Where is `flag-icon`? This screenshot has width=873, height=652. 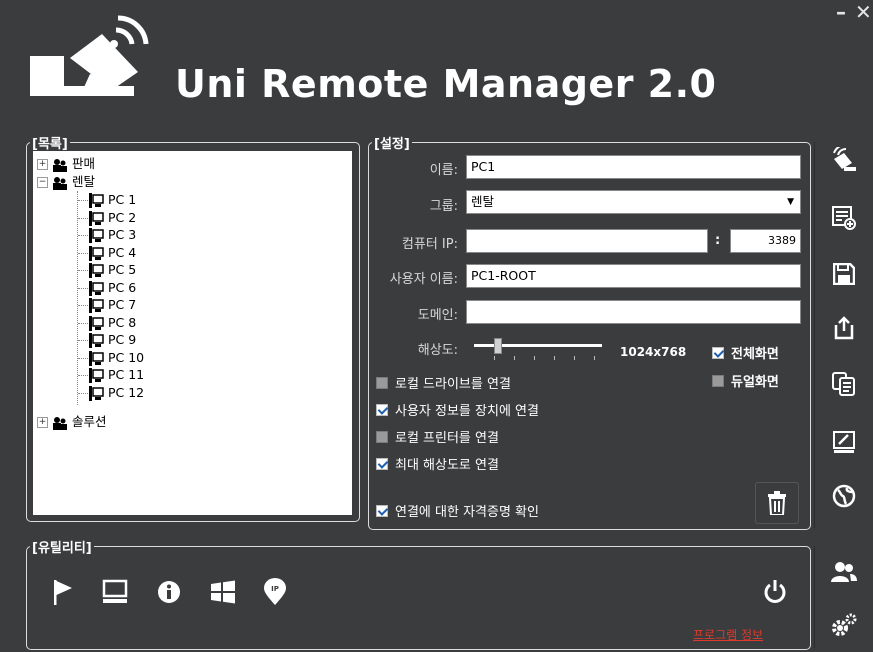 flag-icon is located at coordinates (63, 592).